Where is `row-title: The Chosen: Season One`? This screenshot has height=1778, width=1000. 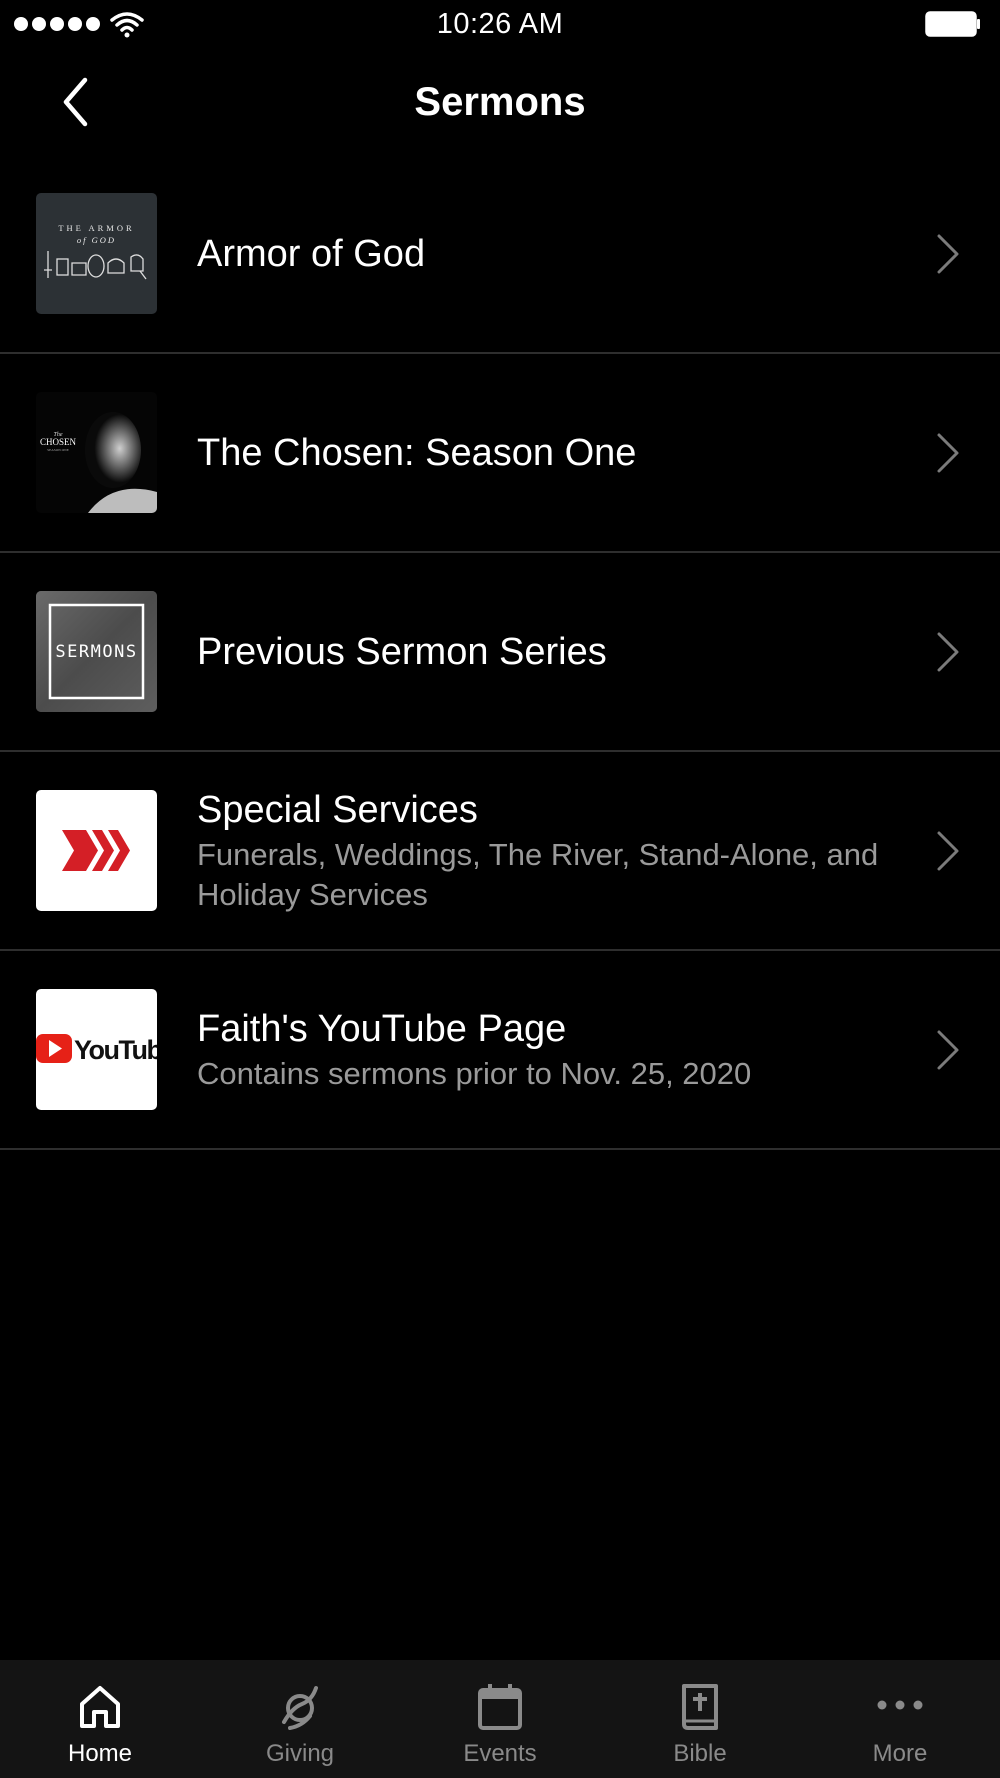 row-title: The Chosen: Season One is located at coordinates (417, 452).